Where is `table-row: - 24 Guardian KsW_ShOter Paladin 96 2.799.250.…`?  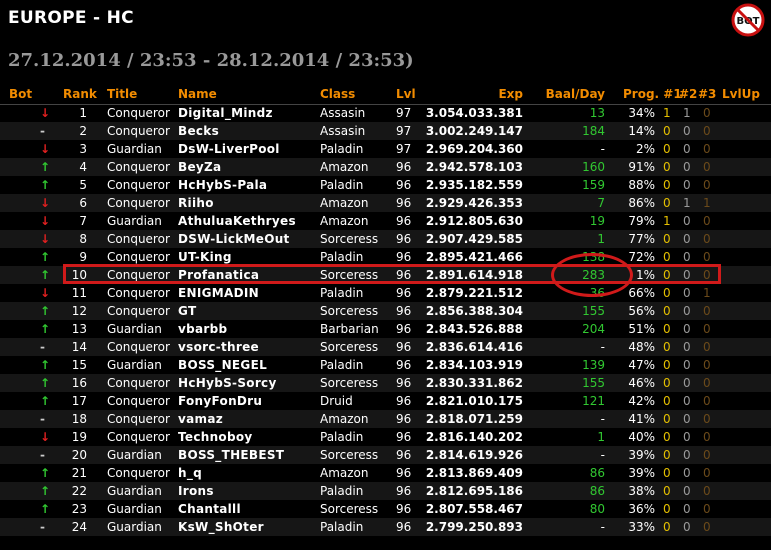 table-row: - 24 Guardian KsW_ShOter Paladin 96 2.799.250.… is located at coordinates (385, 527).